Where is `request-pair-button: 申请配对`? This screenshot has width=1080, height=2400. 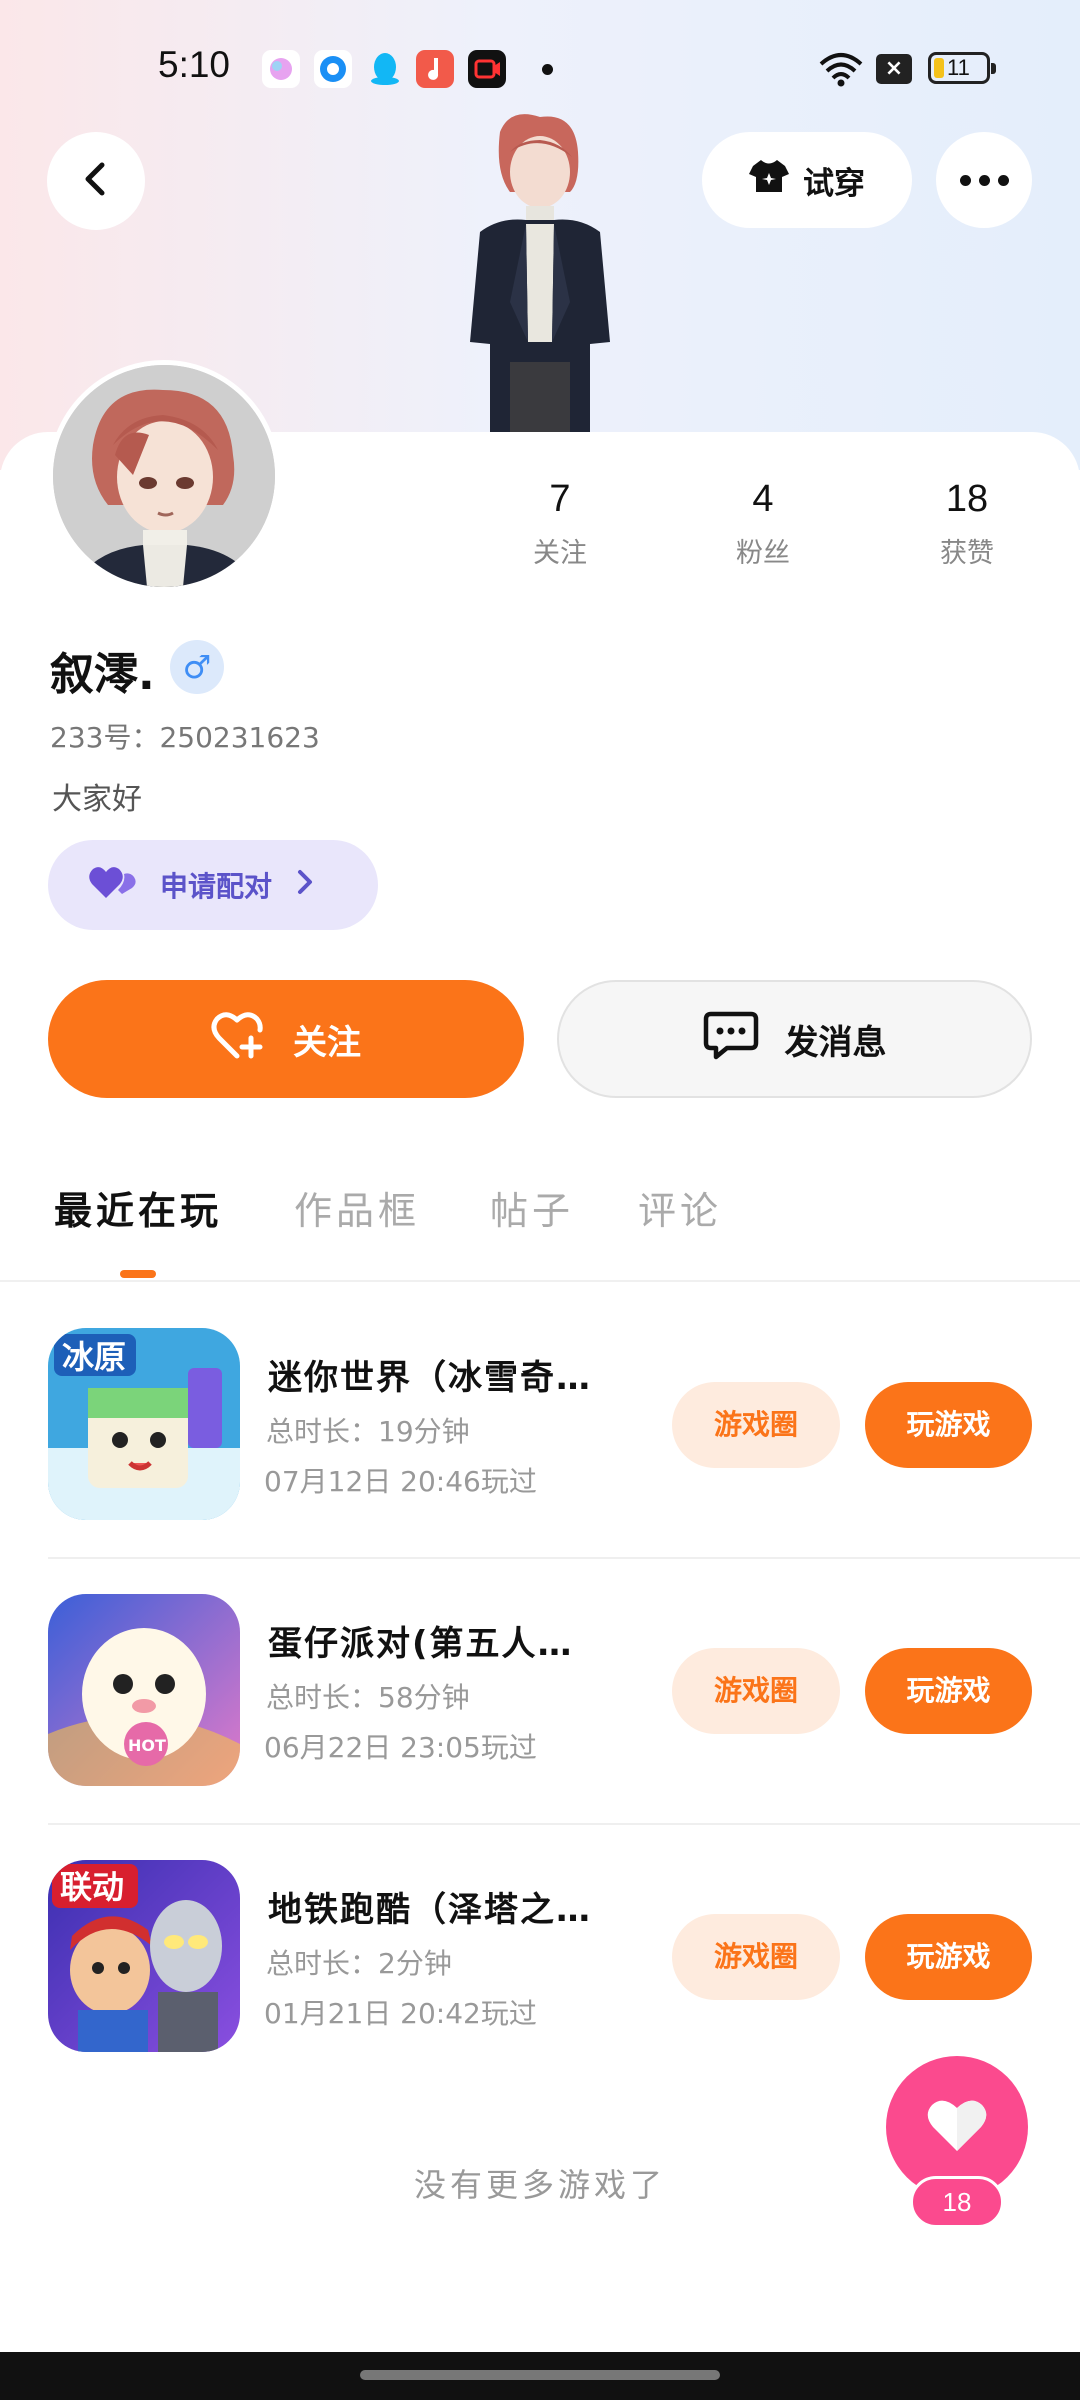 request-pair-button: 申请配对 is located at coordinates (213, 885).